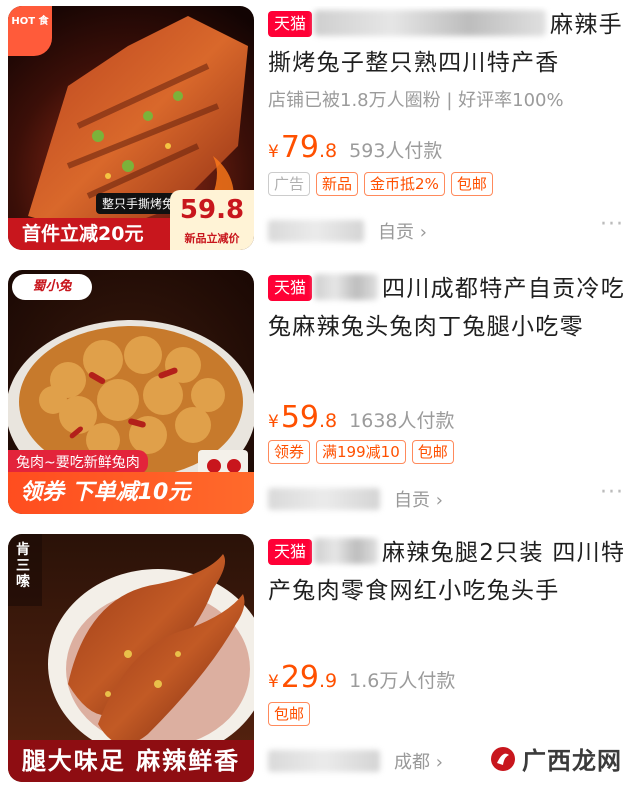 The height and width of the screenshot is (788, 640). I want to click on price-row: ¥ 79 .8 593人付款, so click(355, 147).